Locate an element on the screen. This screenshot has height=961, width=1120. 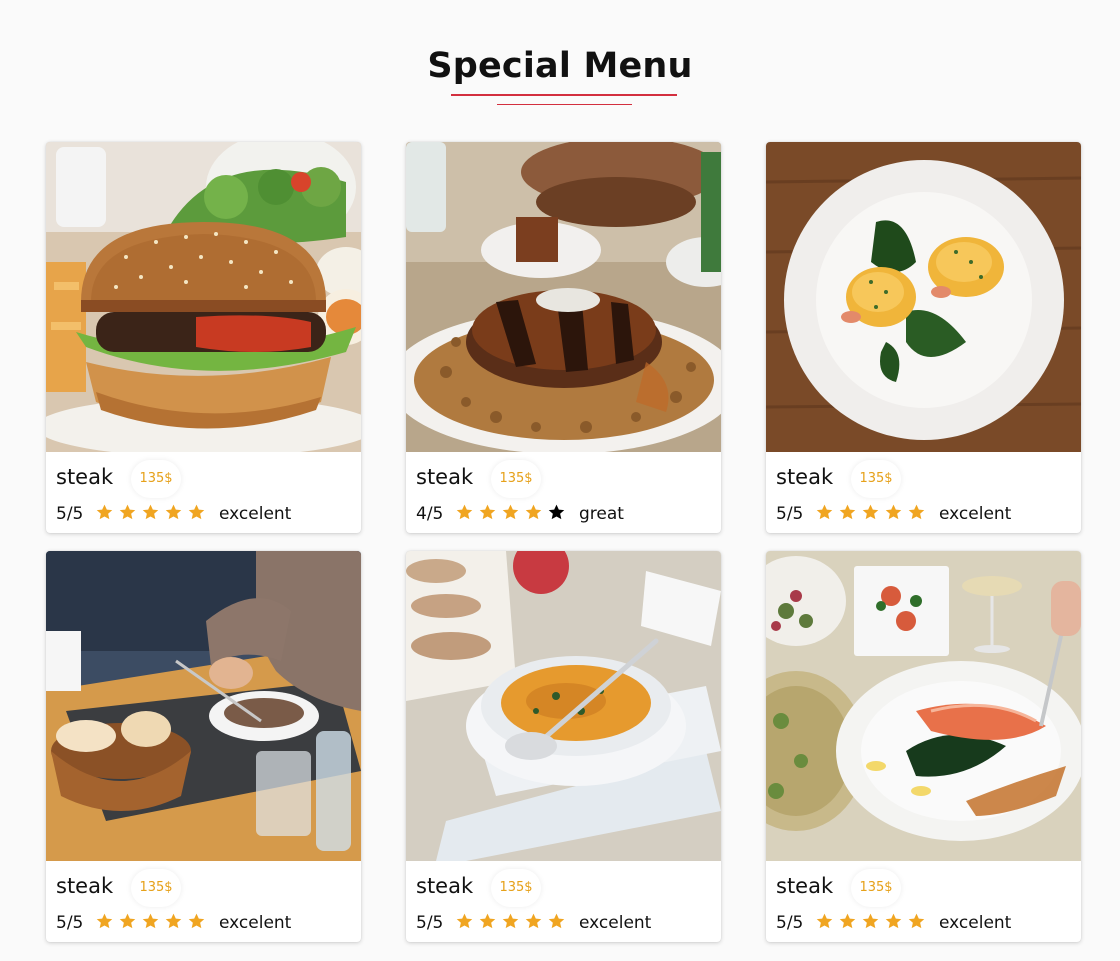
page-title: Special Menu is located at coordinates (560, 66).